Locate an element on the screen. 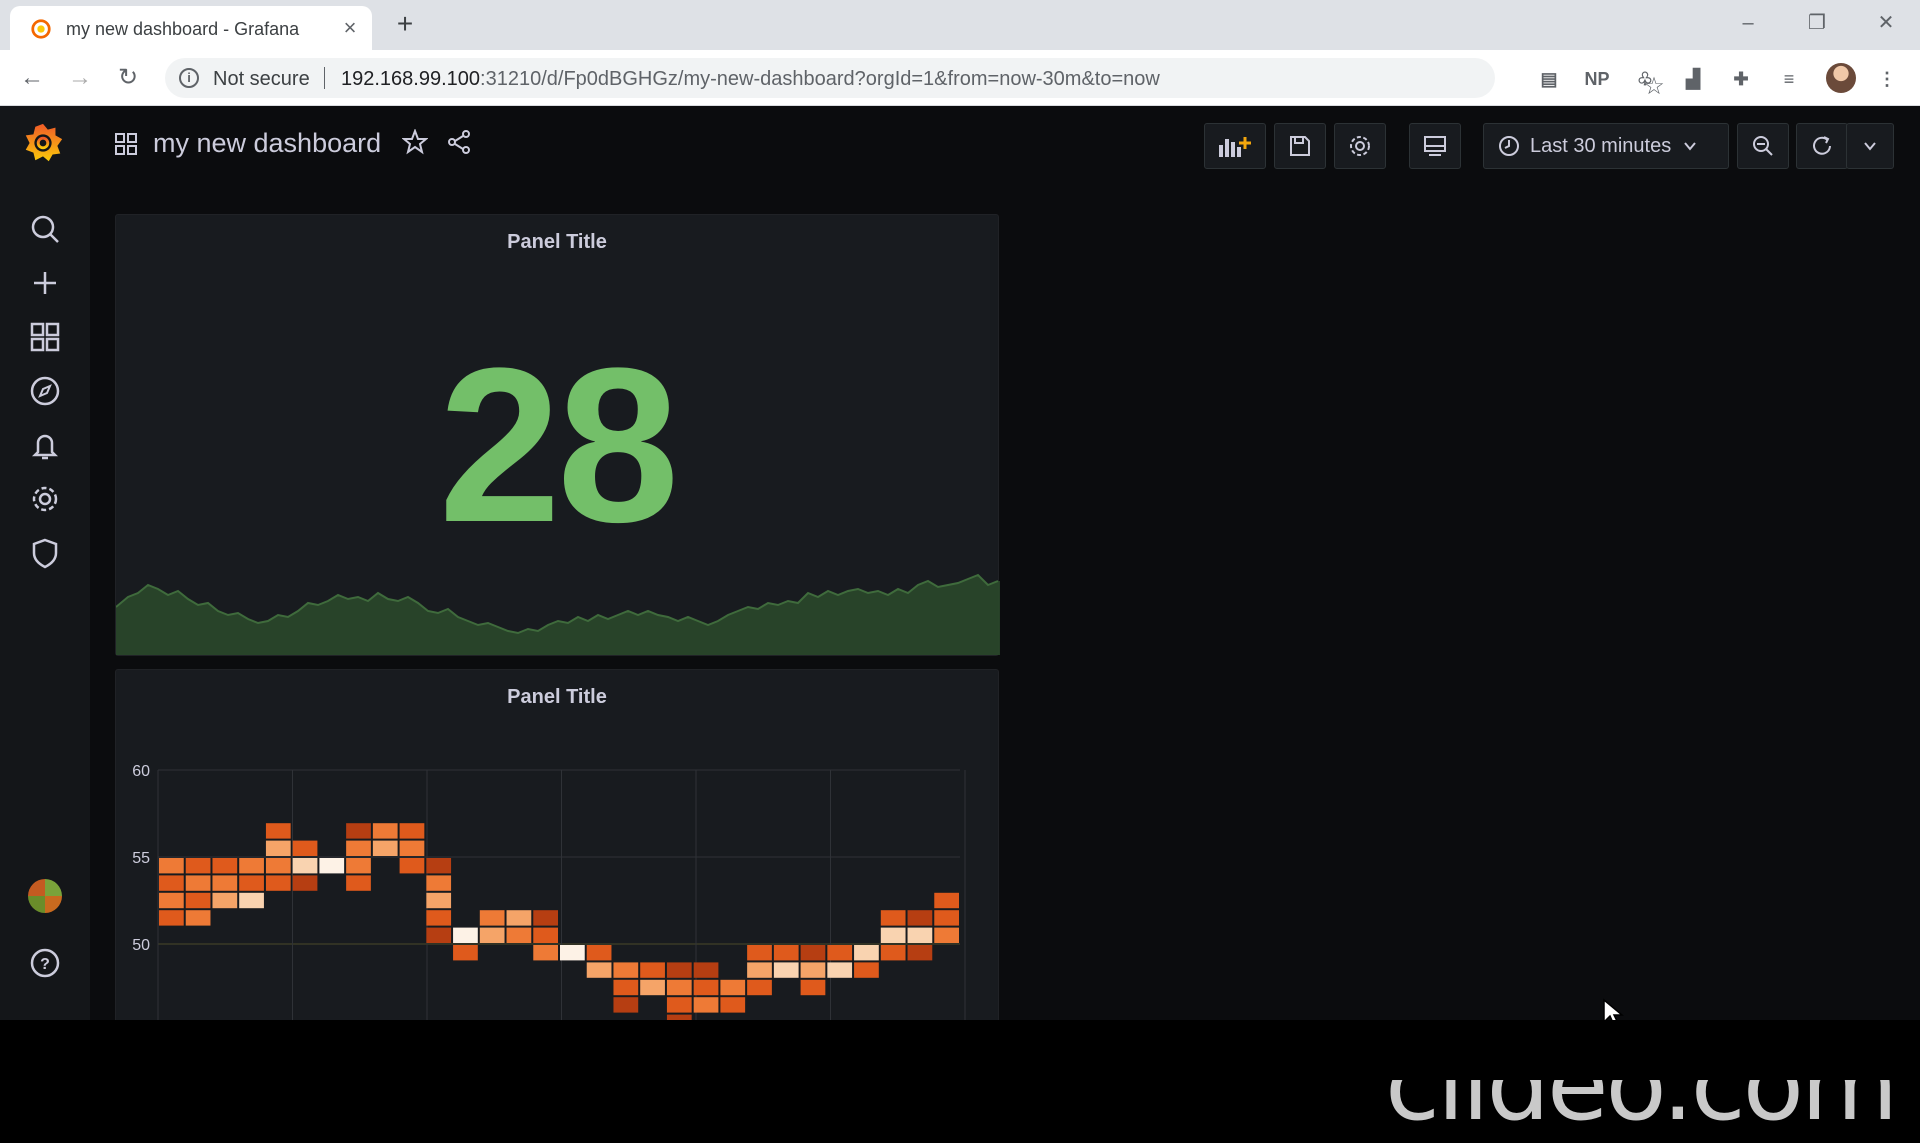  side-menu: ? is located at coordinates (45, 563).